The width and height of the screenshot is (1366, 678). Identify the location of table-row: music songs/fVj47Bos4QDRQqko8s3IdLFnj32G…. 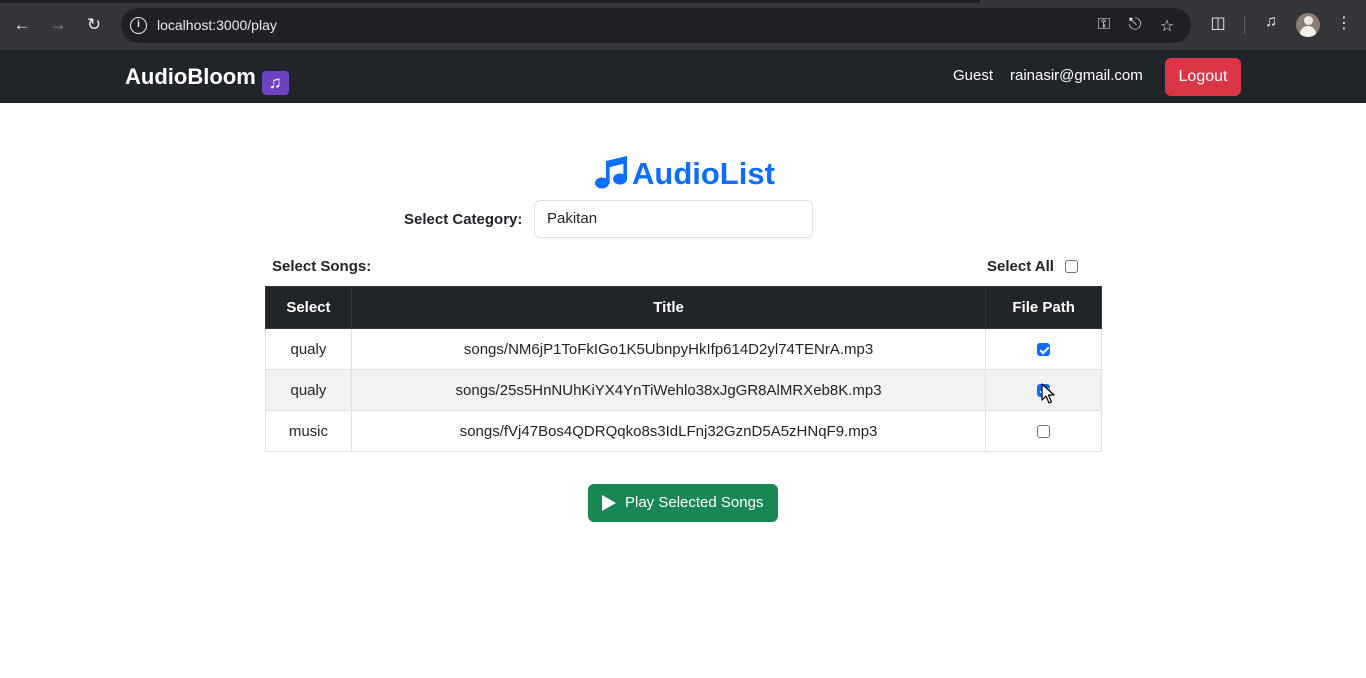
(683, 431).